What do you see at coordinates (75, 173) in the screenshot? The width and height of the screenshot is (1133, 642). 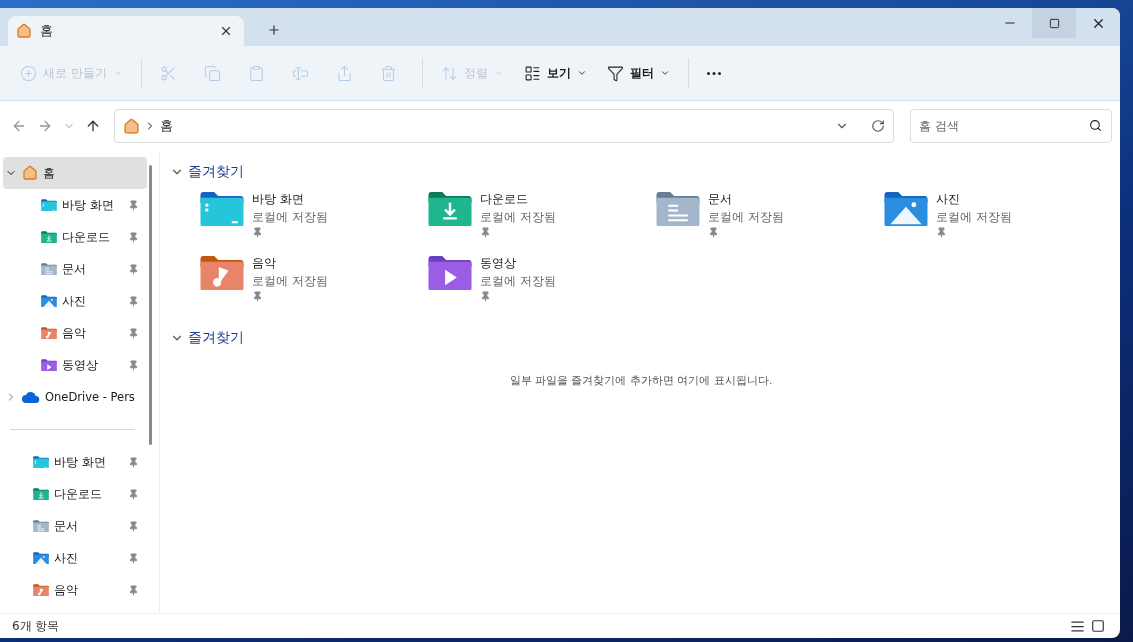 I see `sidebar-item: 홈` at bounding box center [75, 173].